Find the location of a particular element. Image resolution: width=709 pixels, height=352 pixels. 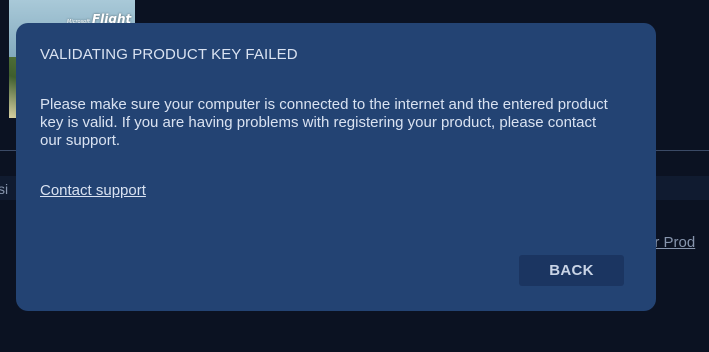

background-strip-text: si is located at coordinates (4, 189).